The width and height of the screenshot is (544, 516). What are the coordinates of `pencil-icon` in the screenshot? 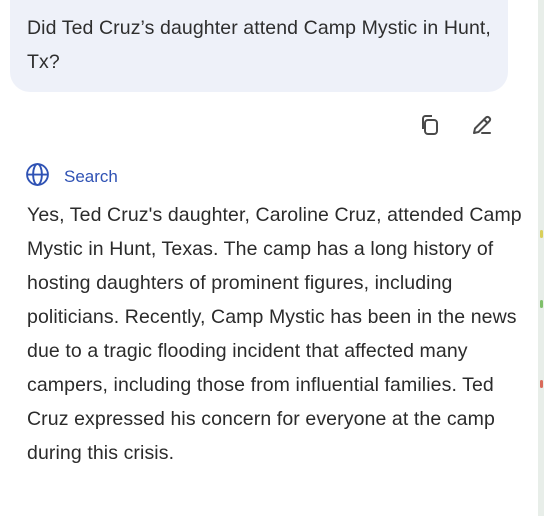 It's located at (482, 125).